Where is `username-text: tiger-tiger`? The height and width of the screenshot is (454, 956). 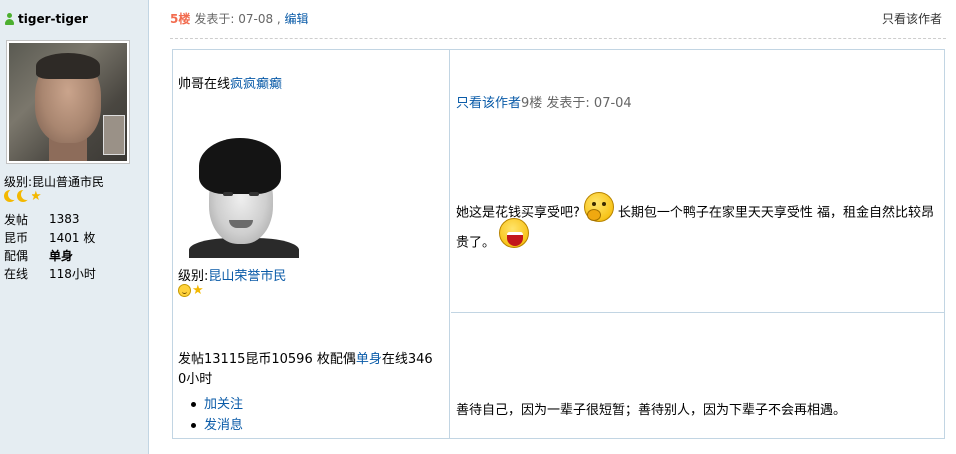
username-text: tiger-tiger is located at coordinates (53, 19).